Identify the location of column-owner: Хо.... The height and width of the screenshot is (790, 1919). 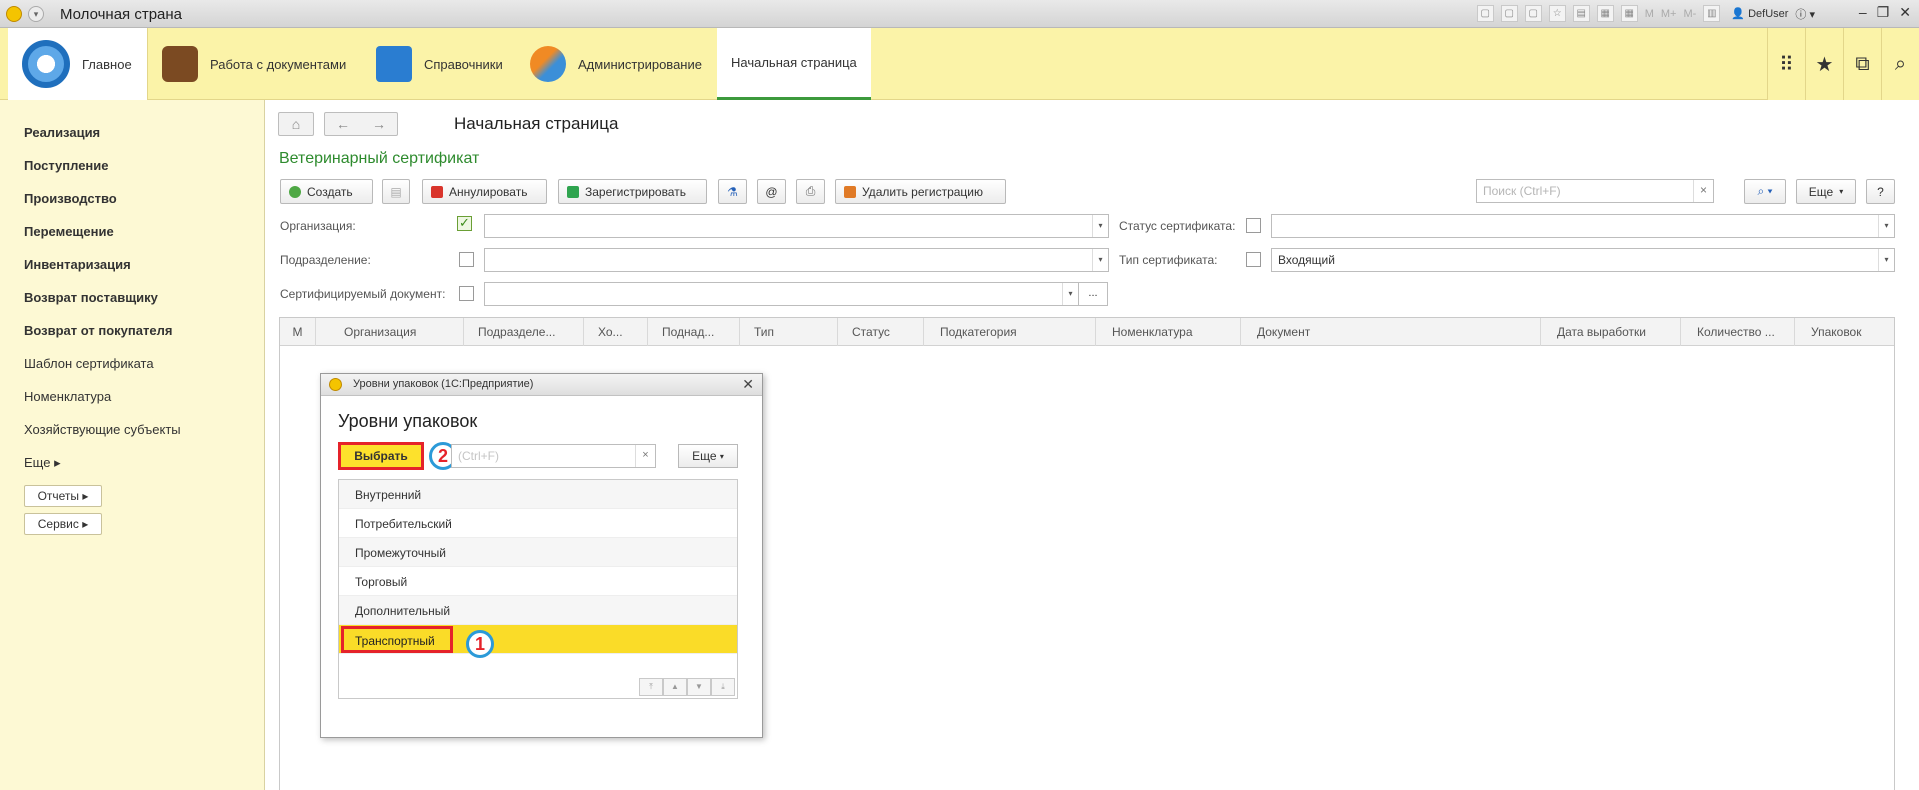
(616, 332).